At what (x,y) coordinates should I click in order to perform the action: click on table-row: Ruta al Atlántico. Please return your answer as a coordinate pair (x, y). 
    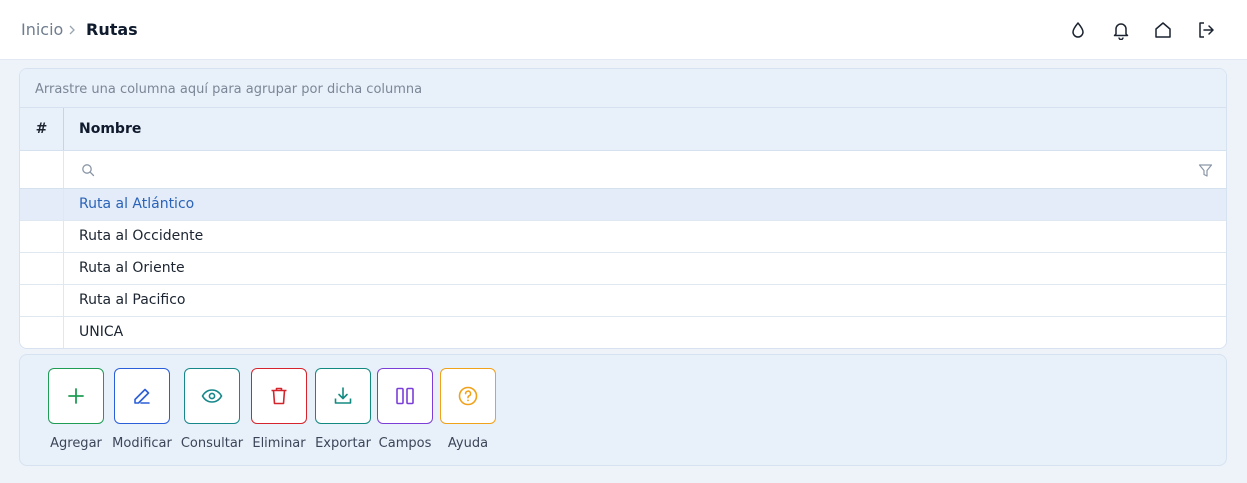
    Looking at the image, I should click on (623, 205).